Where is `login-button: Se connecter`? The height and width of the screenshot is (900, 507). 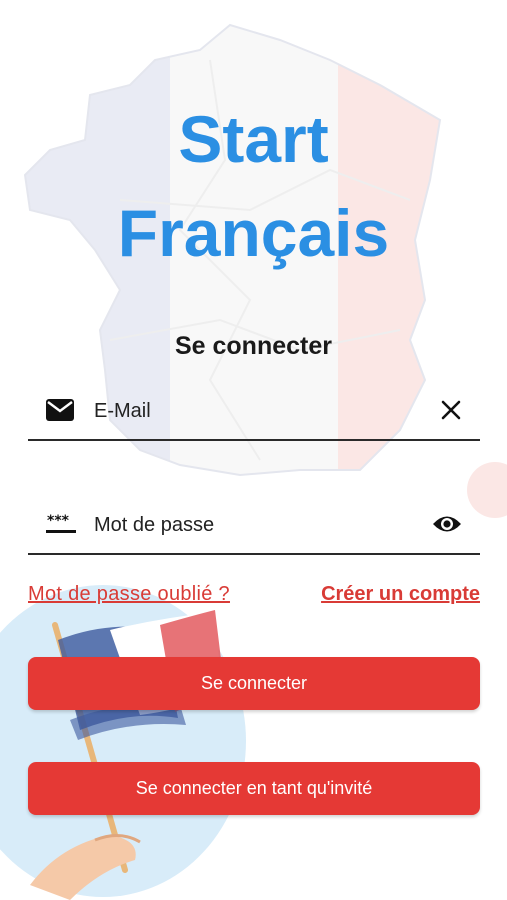 login-button: Se connecter is located at coordinates (254, 683).